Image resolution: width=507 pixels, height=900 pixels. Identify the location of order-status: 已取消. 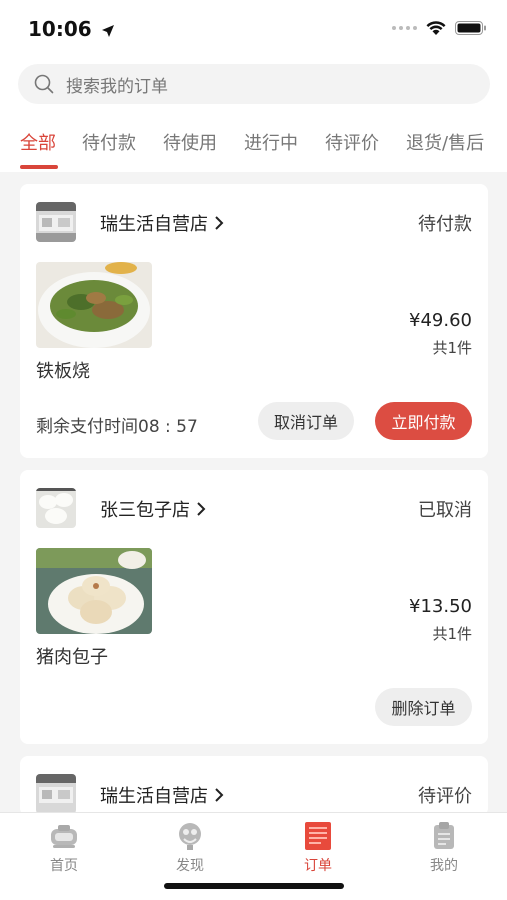
(445, 510).